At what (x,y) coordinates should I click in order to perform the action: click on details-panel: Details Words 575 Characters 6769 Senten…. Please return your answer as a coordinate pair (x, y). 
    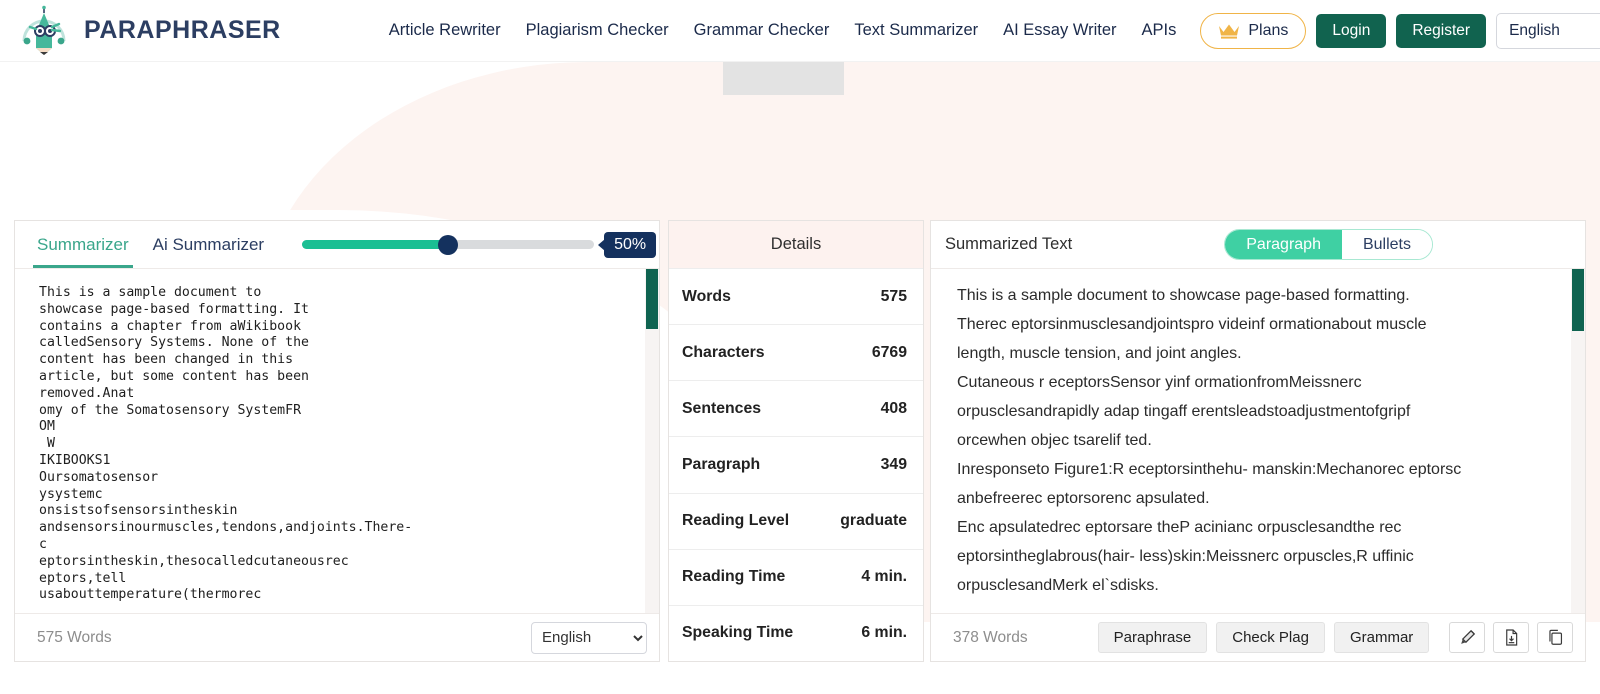
    Looking at the image, I should click on (796, 441).